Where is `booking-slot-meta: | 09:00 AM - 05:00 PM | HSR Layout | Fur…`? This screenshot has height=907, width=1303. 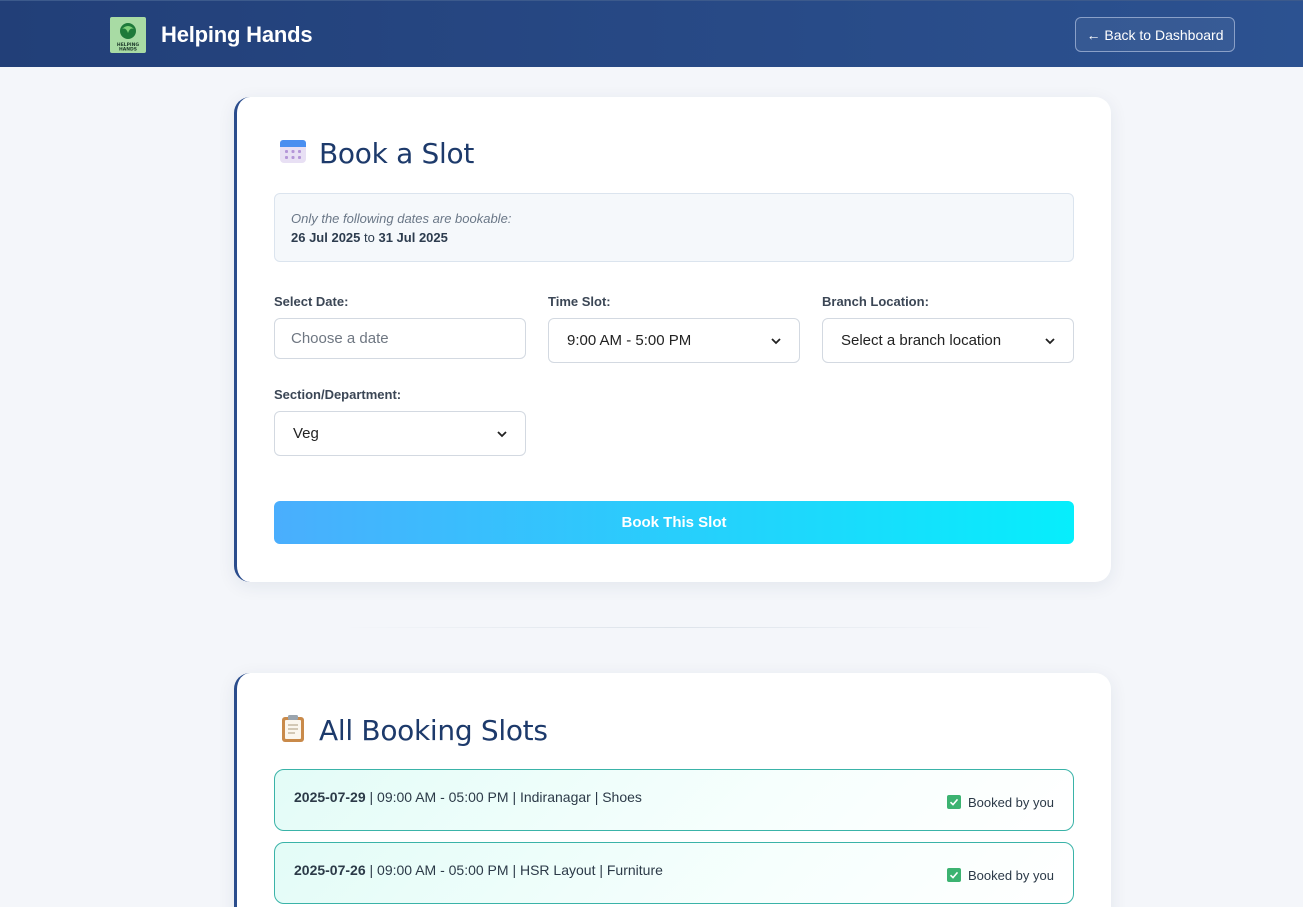
booking-slot-meta: | 09:00 AM - 05:00 PM | HSR Layout | Fur… is located at coordinates (514, 870).